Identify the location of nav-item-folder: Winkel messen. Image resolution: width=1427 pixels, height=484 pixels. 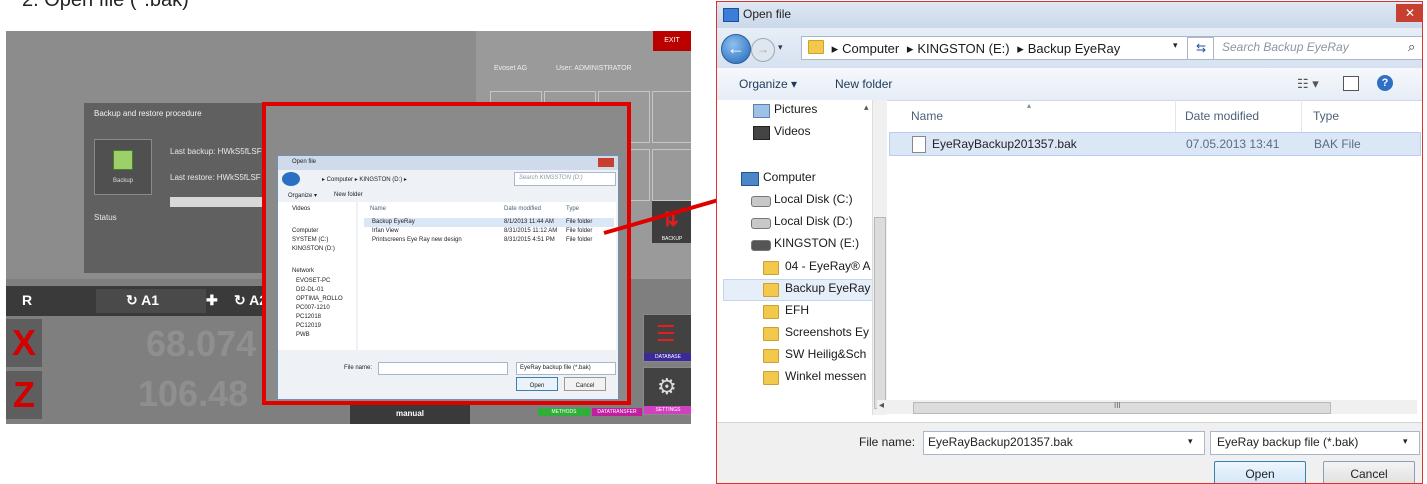
(825, 376).